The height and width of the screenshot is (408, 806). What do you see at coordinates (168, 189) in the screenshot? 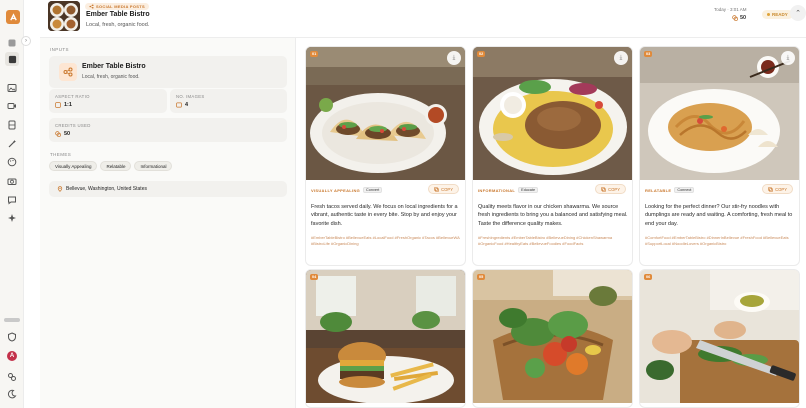
I see `location-field: Bellevue, Washington, United States` at bounding box center [168, 189].